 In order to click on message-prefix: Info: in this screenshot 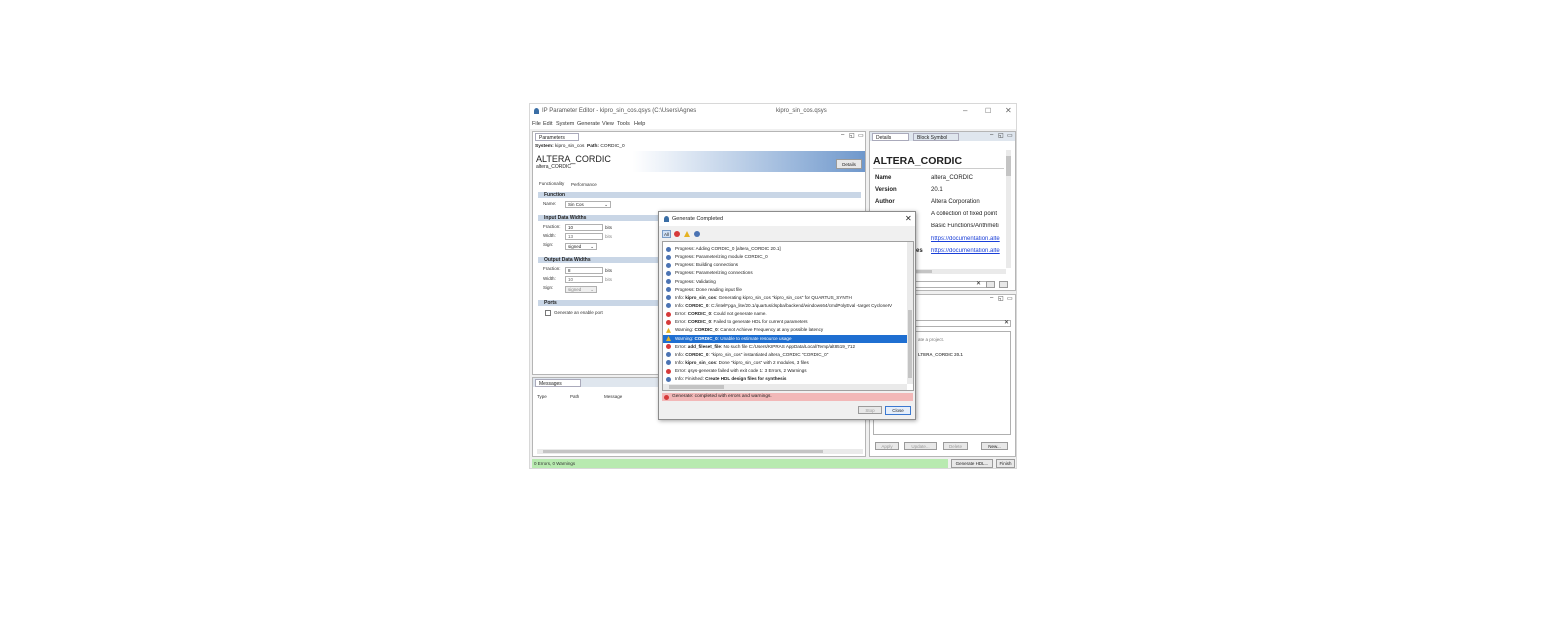, I will do `click(680, 362)`.